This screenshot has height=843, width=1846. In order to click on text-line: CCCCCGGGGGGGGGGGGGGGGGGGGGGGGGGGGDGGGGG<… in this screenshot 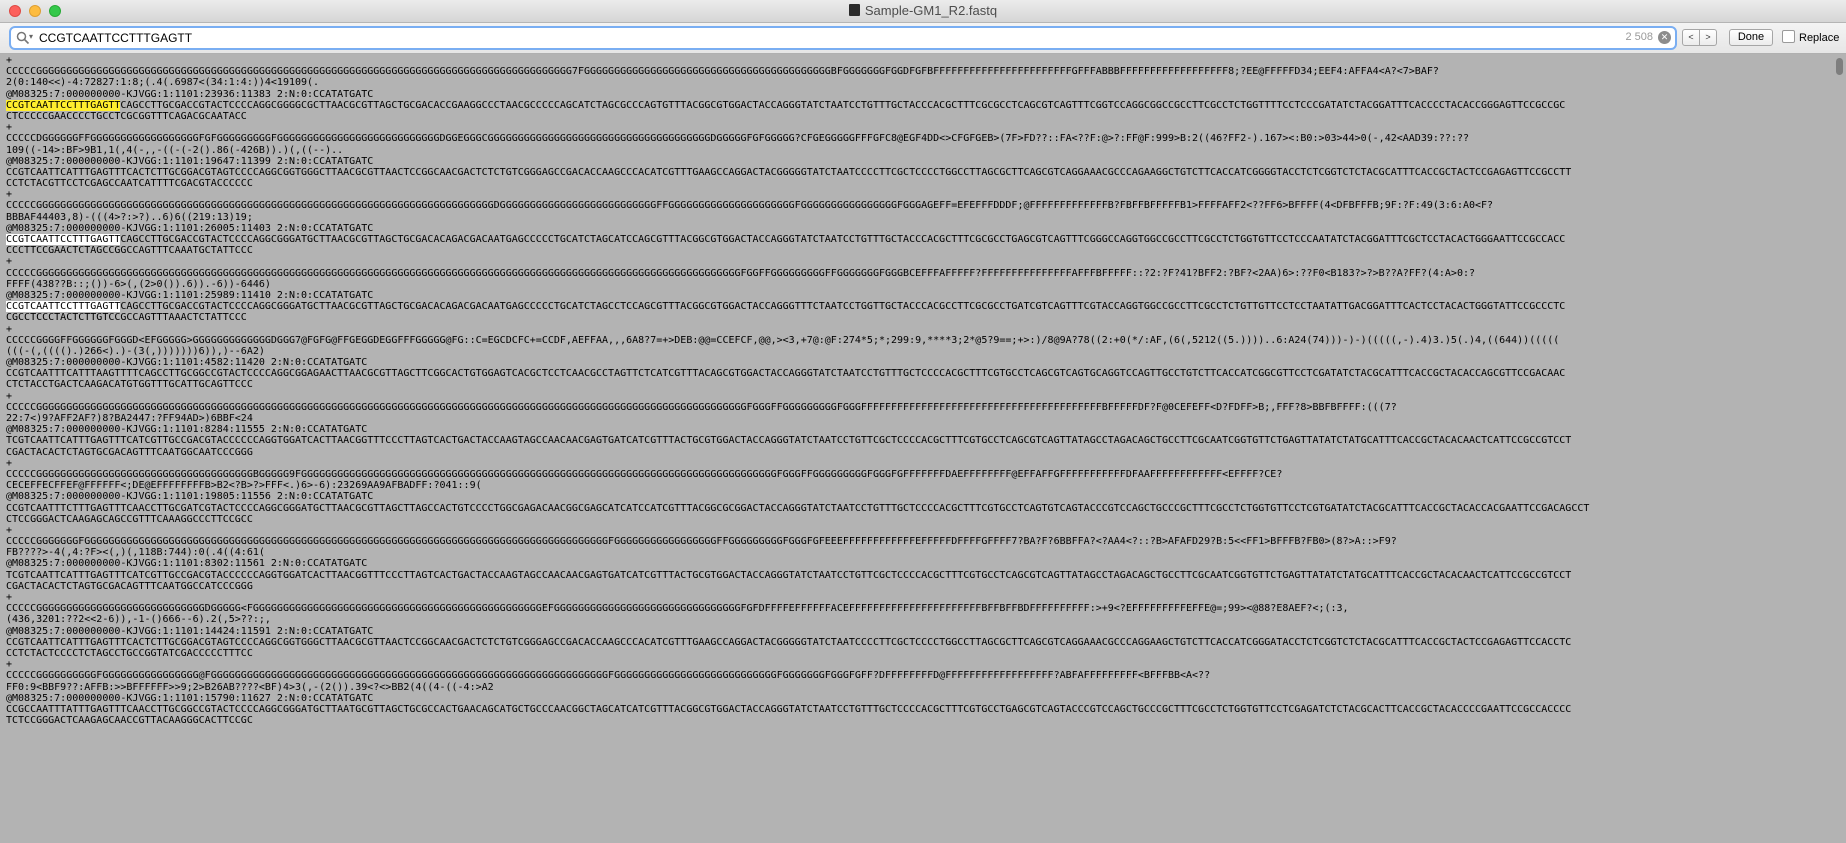, I will do `click(917, 608)`.